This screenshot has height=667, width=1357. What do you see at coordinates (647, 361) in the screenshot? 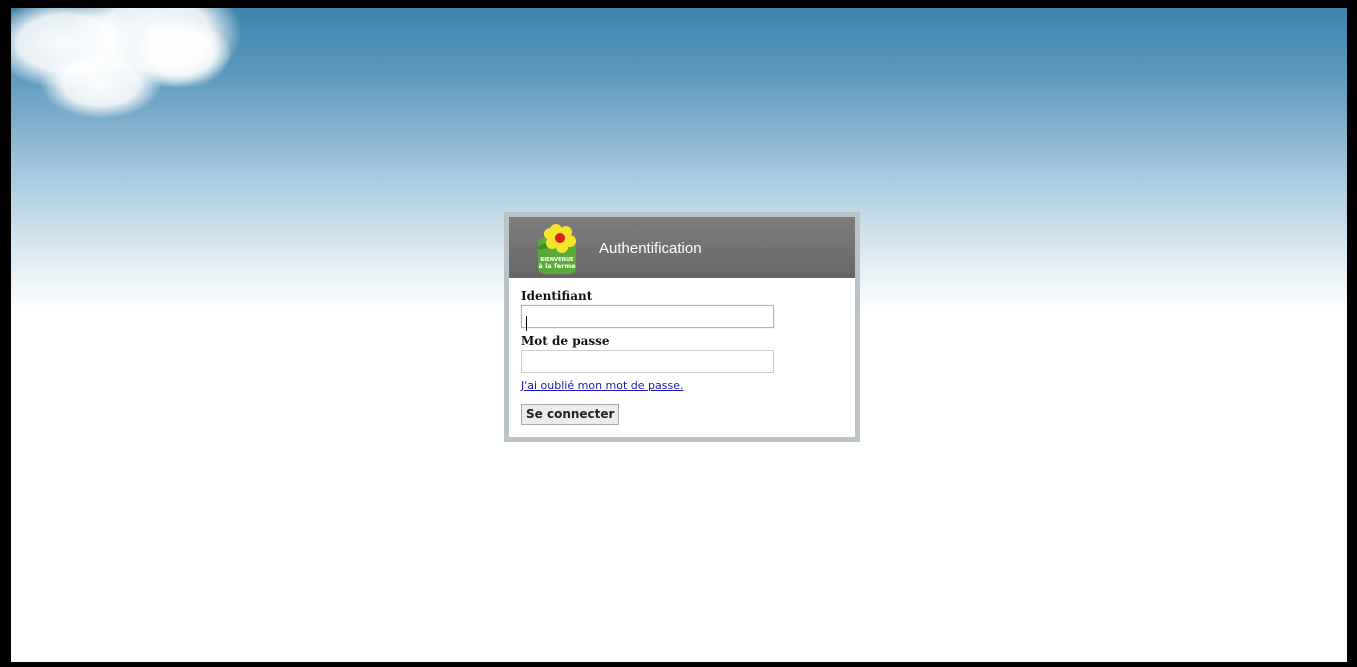
I see `password-input` at bounding box center [647, 361].